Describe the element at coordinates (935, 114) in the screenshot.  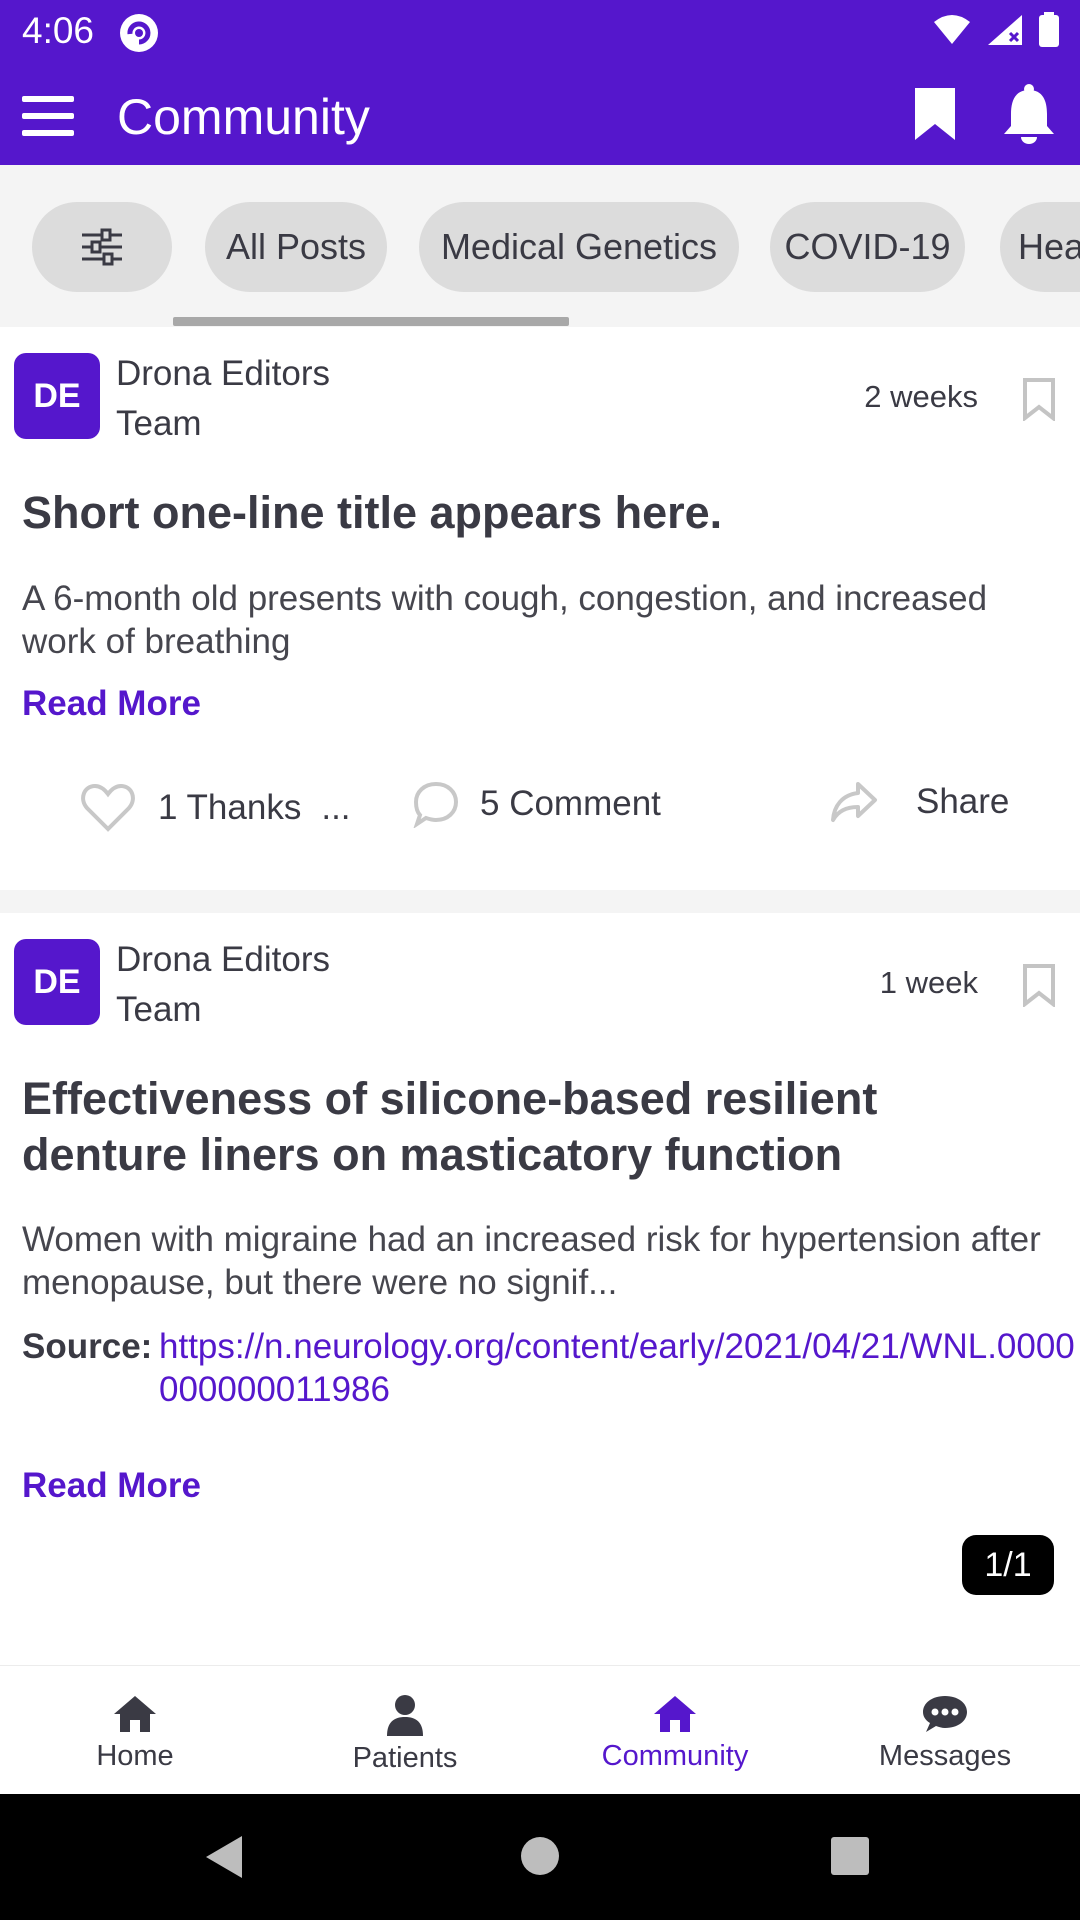
I see `saved-bookmarks-icon` at that location.